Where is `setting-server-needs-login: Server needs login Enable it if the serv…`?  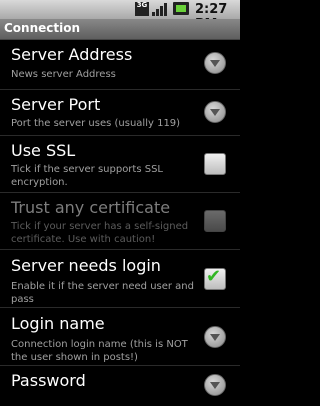
setting-server-needs-login: Server needs login Enable it if the serv… is located at coordinates (120, 279).